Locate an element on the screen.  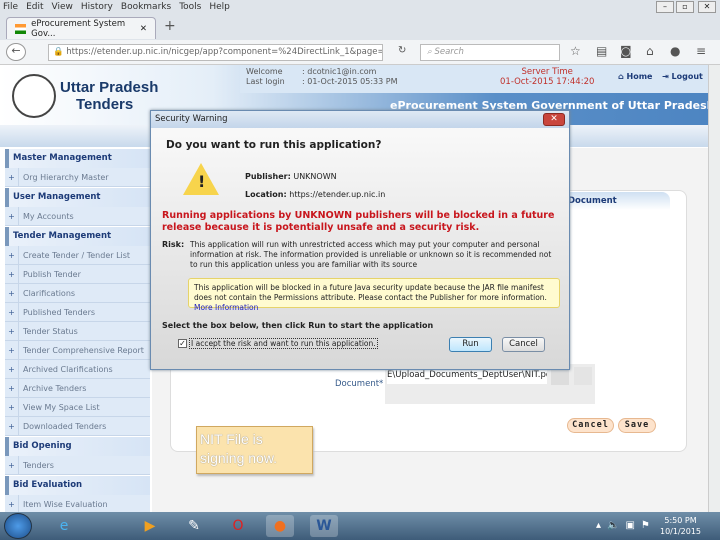
word-icon: W is located at coordinates (324, 526).